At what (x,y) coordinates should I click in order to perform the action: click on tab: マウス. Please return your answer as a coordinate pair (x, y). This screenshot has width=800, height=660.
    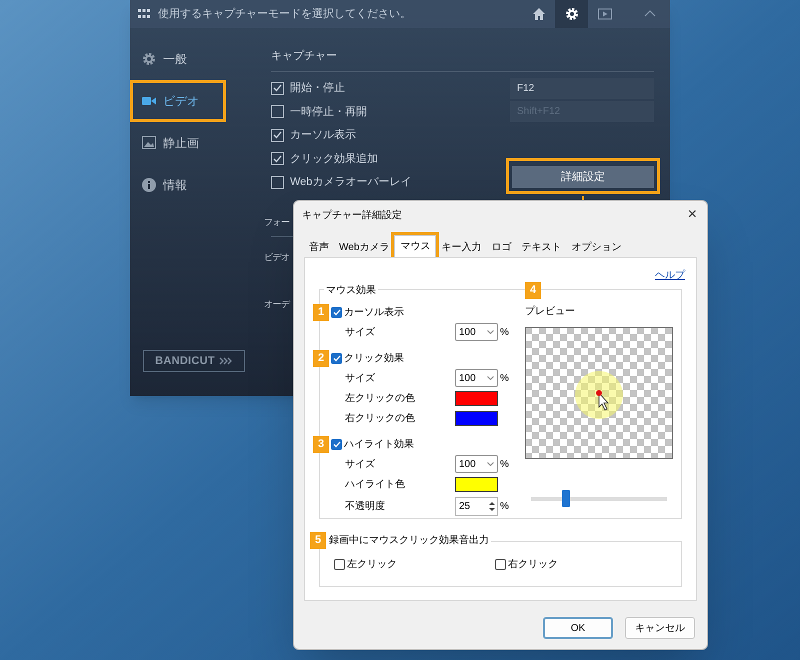
    Looking at the image, I should click on (415, 246).